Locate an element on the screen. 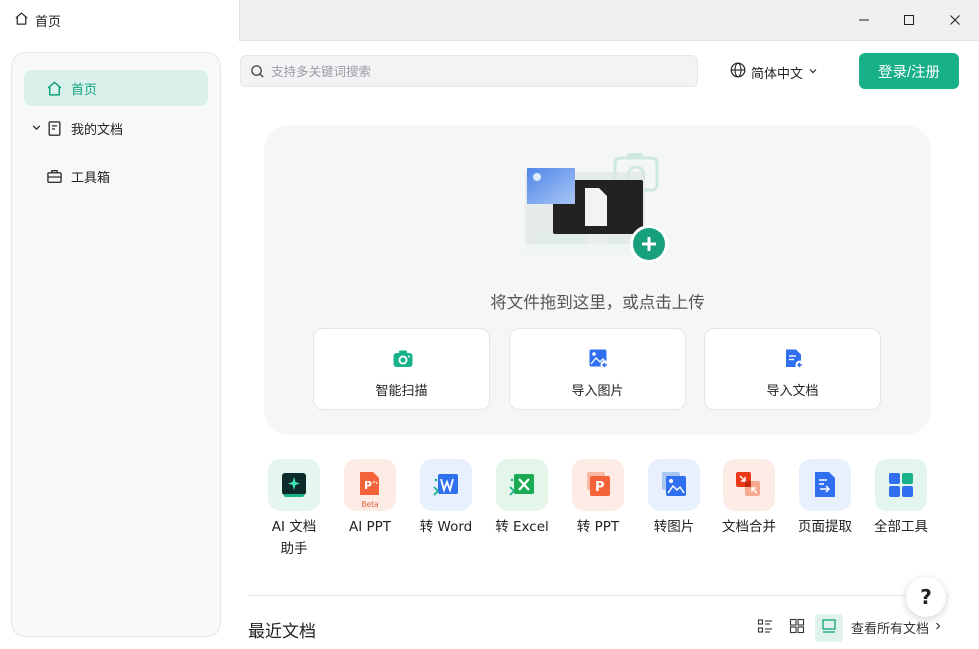 This screenshot has width=979, height=649. card-label: 导入图片 is located at coordinates (597, 391).